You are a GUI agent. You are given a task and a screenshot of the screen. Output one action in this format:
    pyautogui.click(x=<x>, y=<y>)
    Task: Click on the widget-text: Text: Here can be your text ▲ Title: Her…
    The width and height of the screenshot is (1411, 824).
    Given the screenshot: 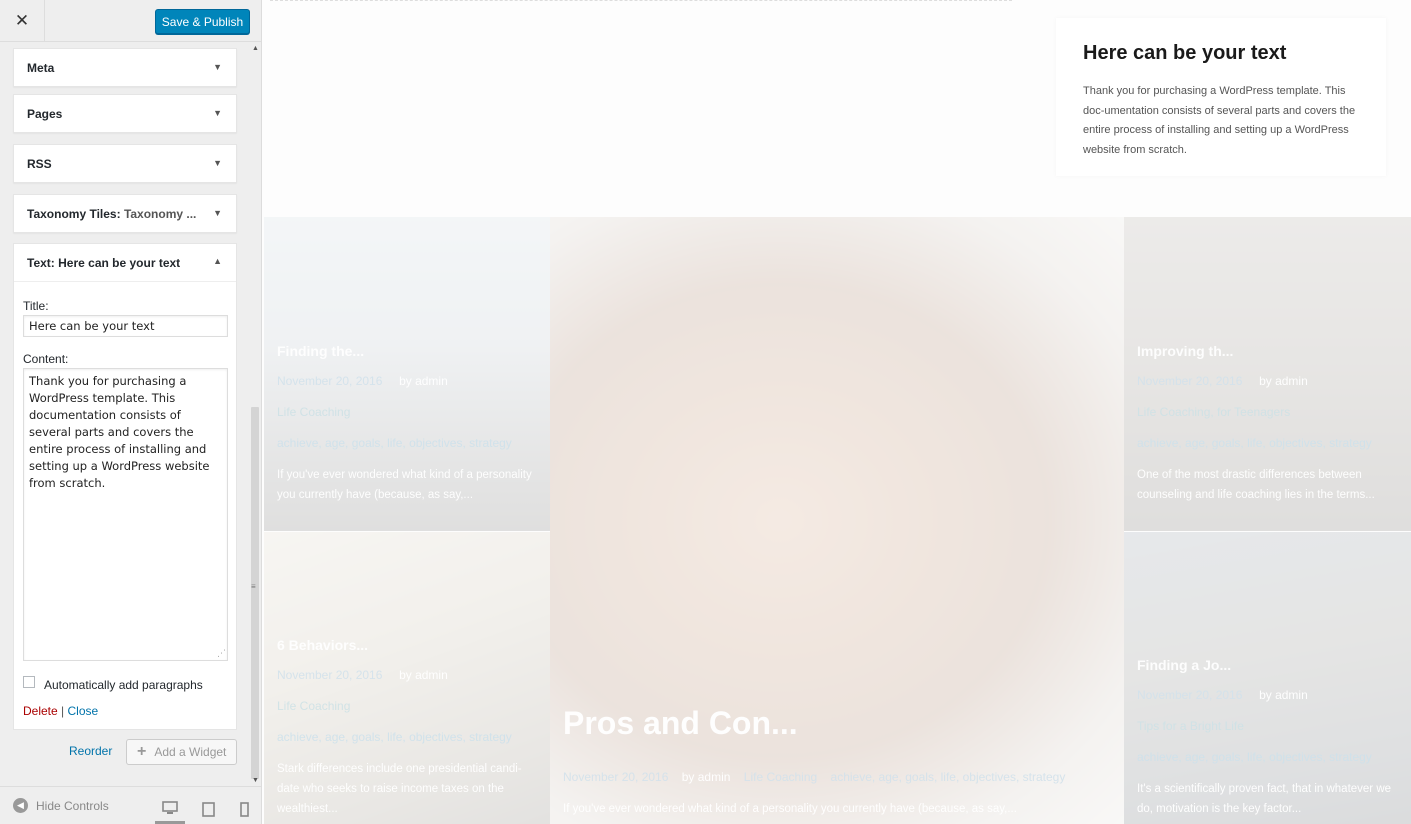 What is the action you would take?
    pyautogui.click(x=125, y=486)
    